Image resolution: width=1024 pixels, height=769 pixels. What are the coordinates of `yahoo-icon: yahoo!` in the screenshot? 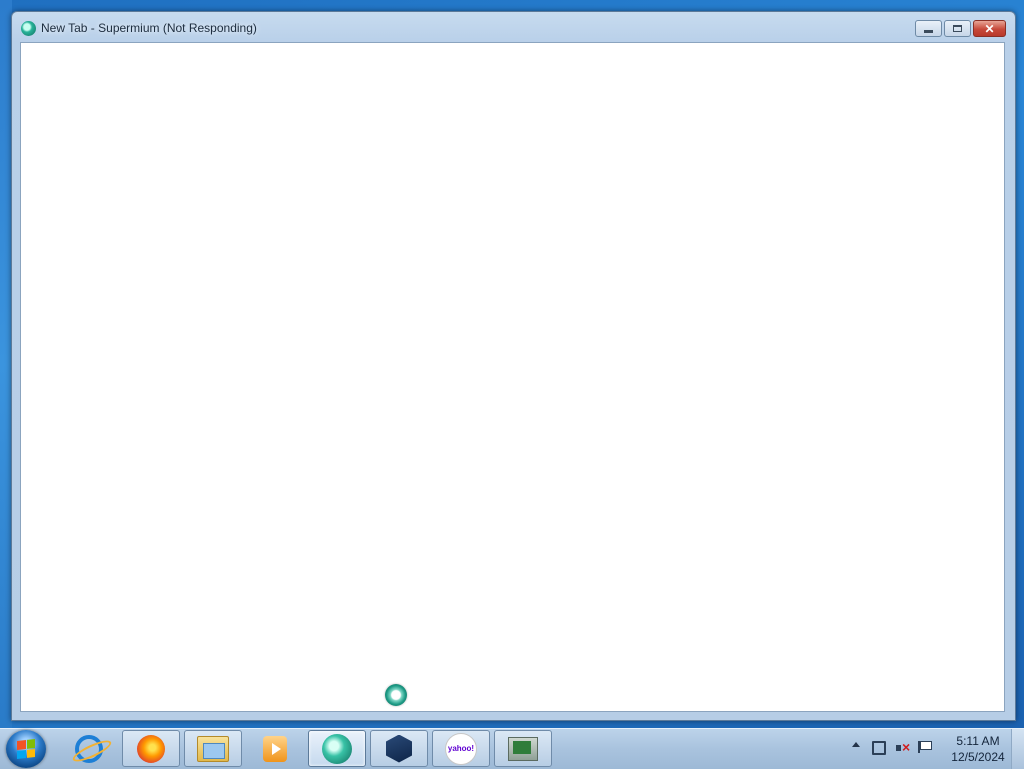 It's located at (461, 748).